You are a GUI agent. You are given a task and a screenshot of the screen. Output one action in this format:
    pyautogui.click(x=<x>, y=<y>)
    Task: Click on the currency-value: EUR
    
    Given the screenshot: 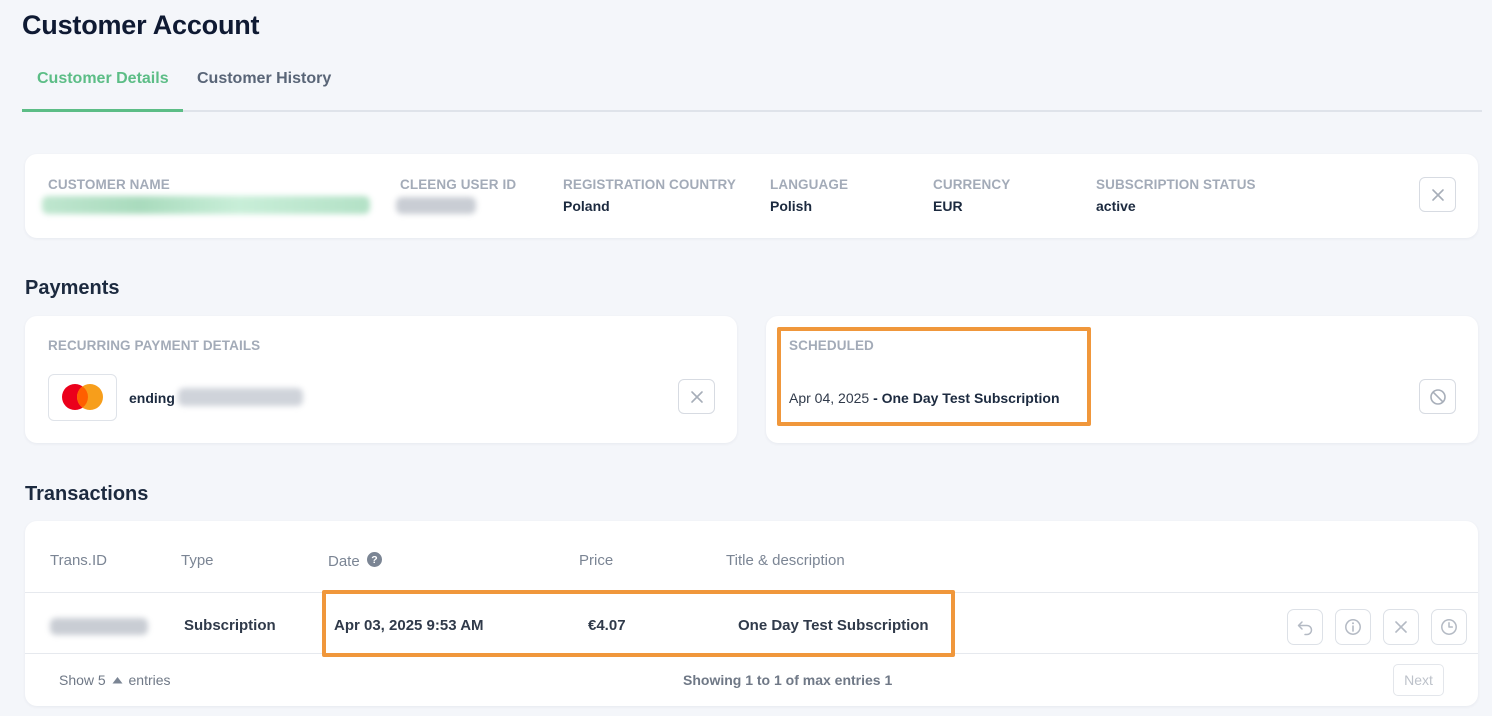 What is the action you would take?
    pyautogui.click(x=948, y=206)
    